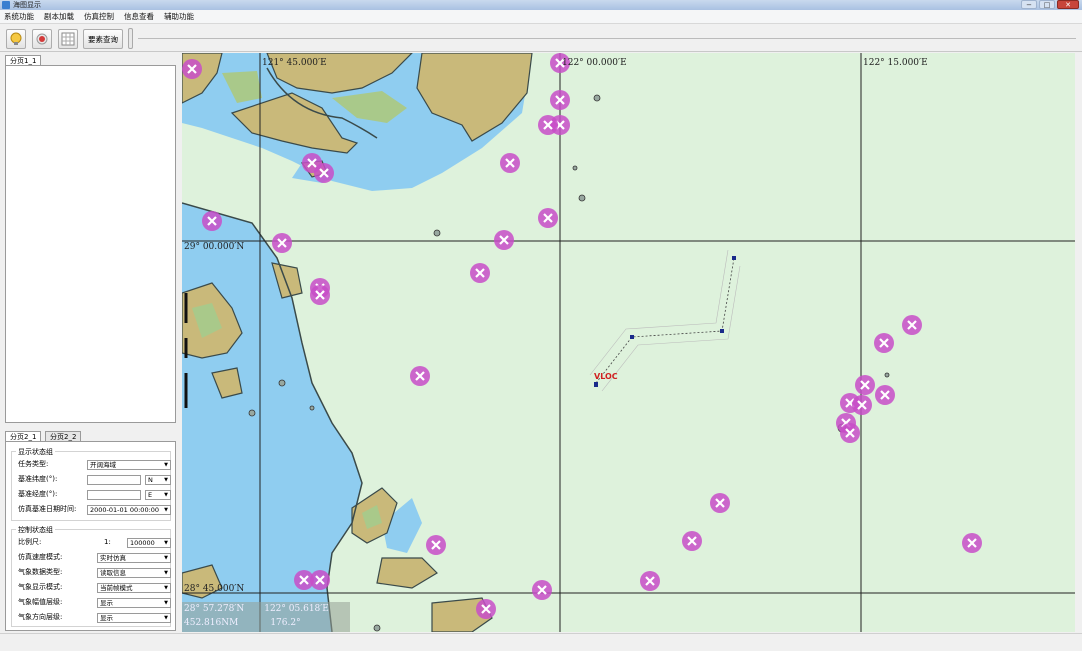 This screenshot has height=651, width=1082. What do you see at coordinates (214, 247) in the screenshot?
I see `lat-label-1: 29° 00.000′N` at bounding box center [214, 247].